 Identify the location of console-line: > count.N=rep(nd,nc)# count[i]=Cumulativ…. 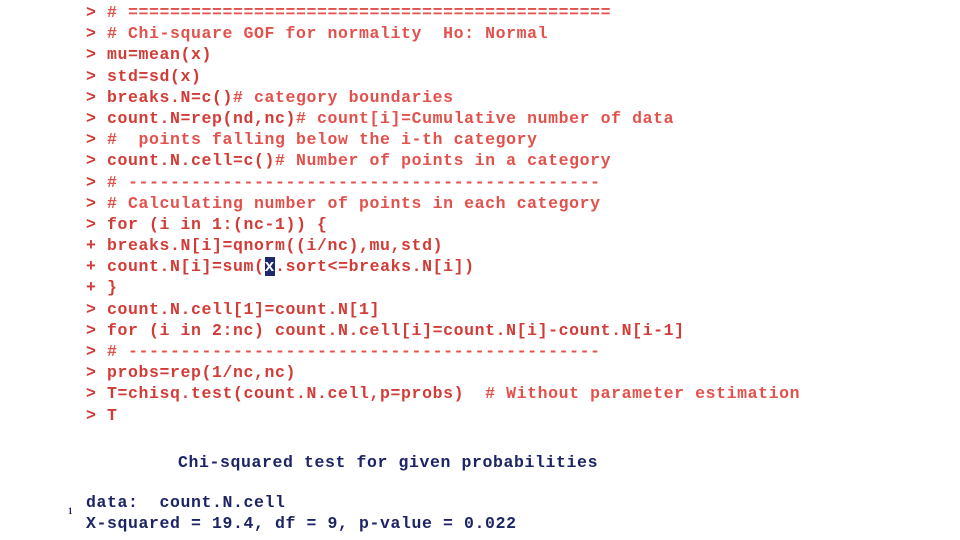
(516, 118).